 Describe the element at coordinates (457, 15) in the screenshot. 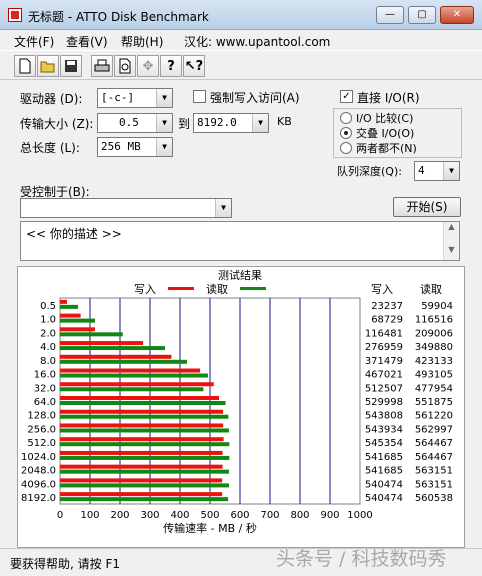

I see `close-button: ✕` at that location.